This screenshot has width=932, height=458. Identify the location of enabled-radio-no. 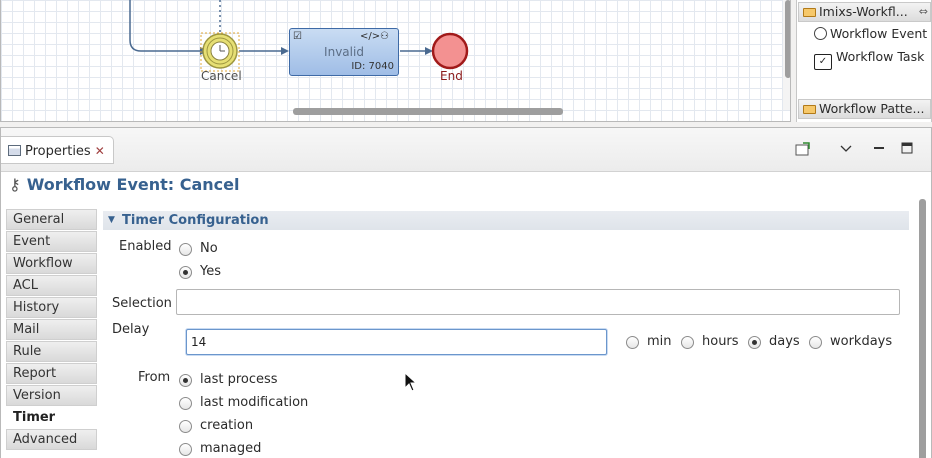
(185, 249).